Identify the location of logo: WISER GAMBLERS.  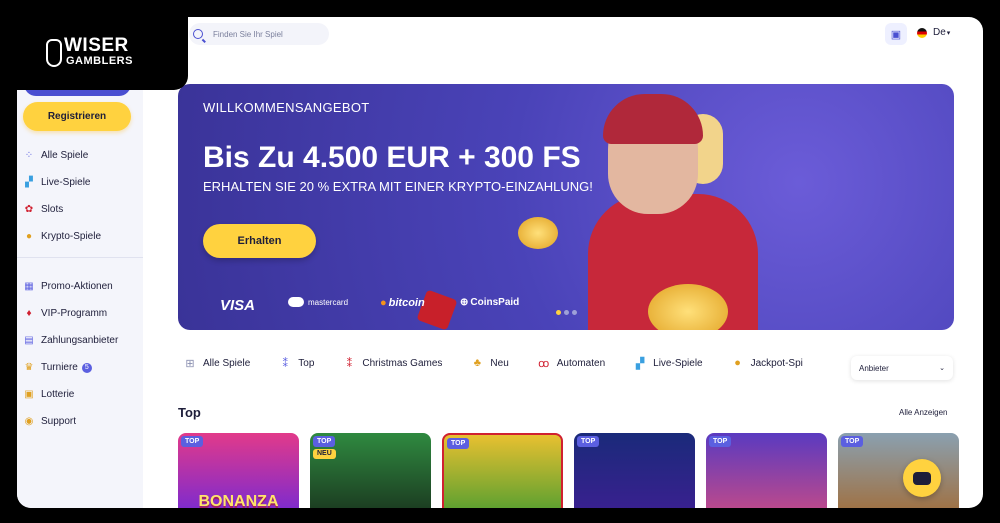
(89, 51).